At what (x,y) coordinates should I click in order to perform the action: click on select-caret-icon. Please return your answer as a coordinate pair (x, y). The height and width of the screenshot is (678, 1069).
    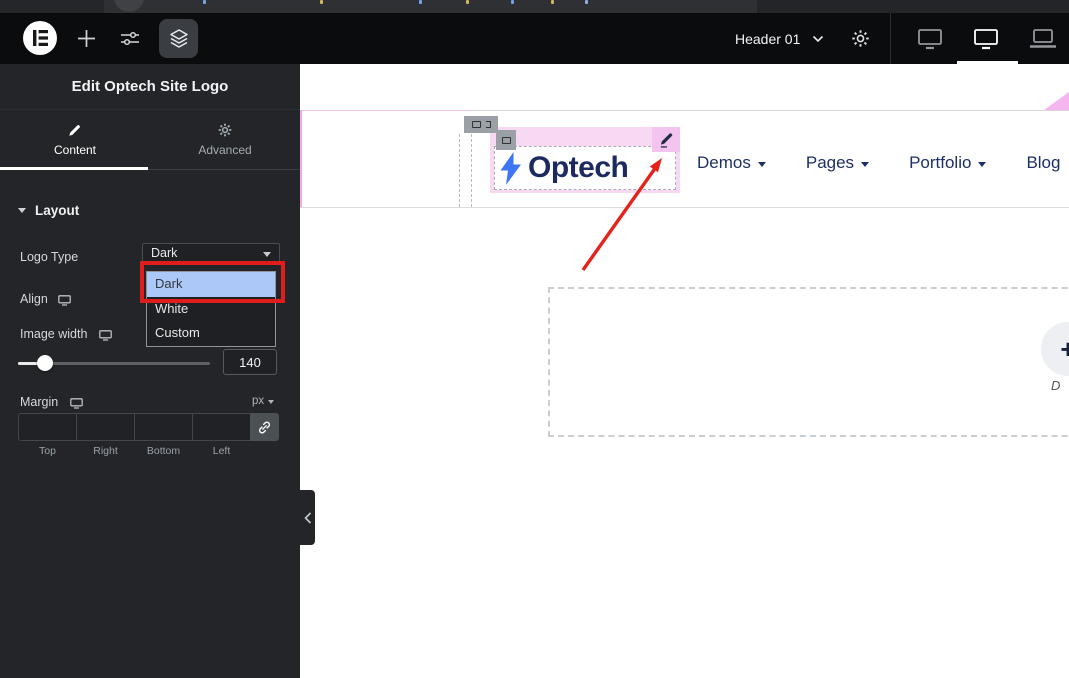
    Looking at the image, I should click on (267, 254).